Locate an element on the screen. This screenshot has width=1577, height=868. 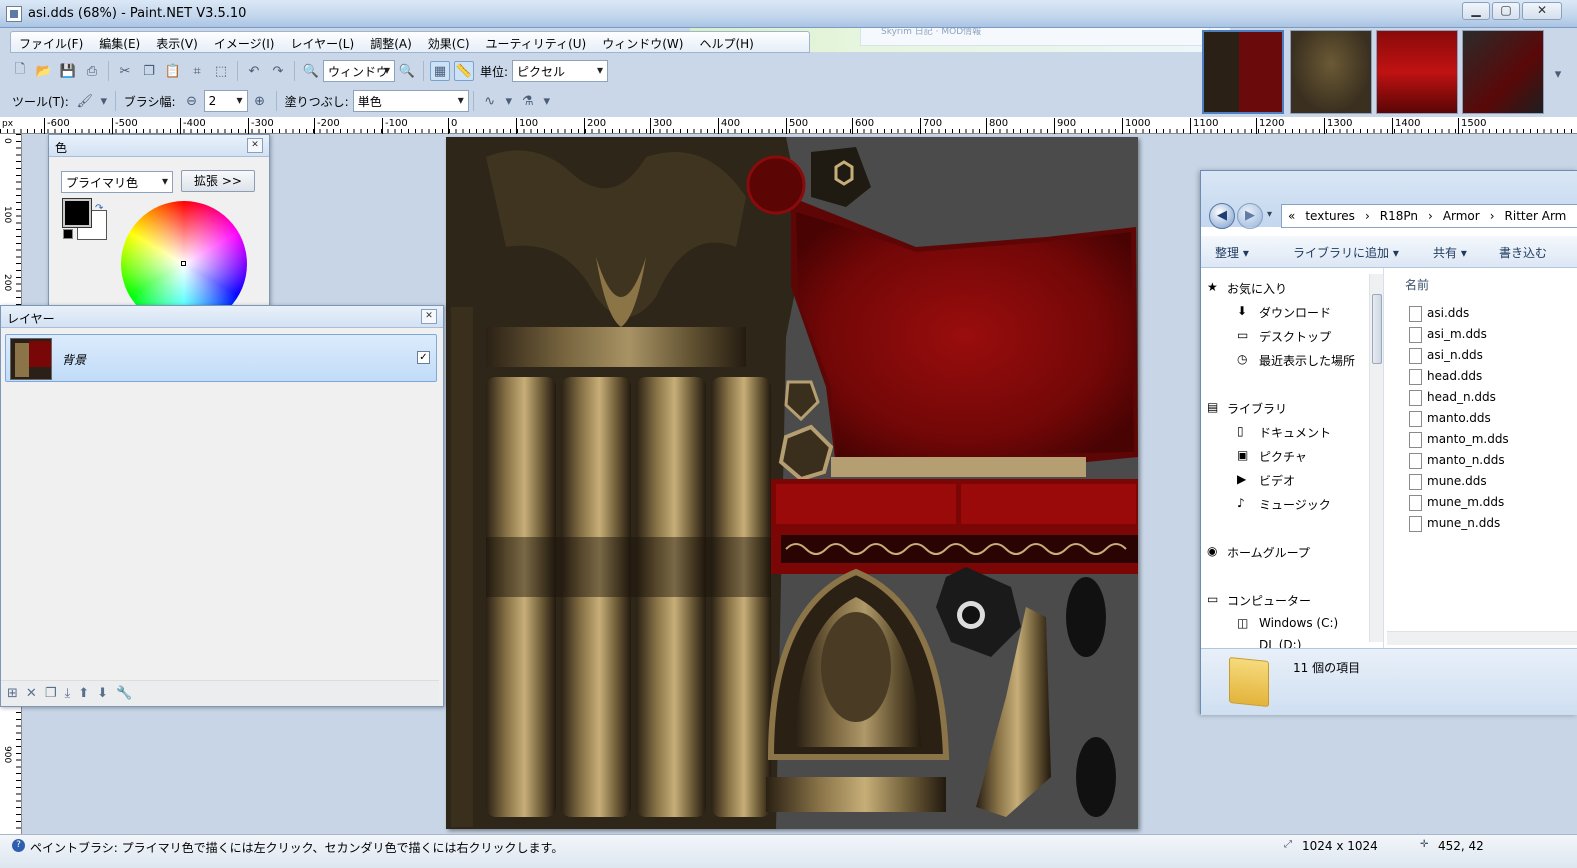
breadcrumb-overflow: « is located at coordinates (1291, 216).